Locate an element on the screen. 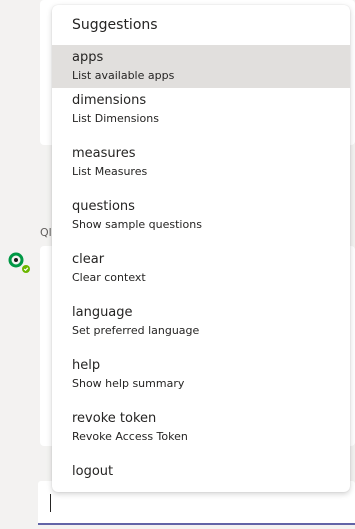 Image resolution: width=355 pixels, height=529 pixels. text-caret is located at coordinates (50, 503).